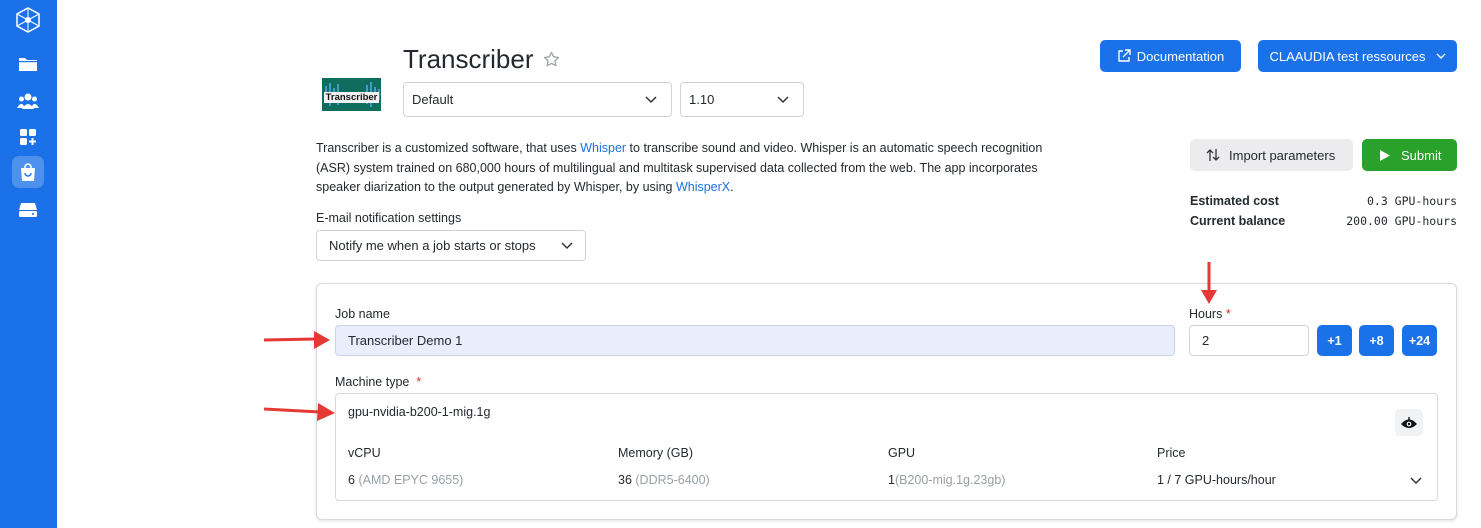 This screenshot has height=528, width=1481. Describe the element at coordinates (28, 64) in the screenshot. I see `folder-icon` at that location.